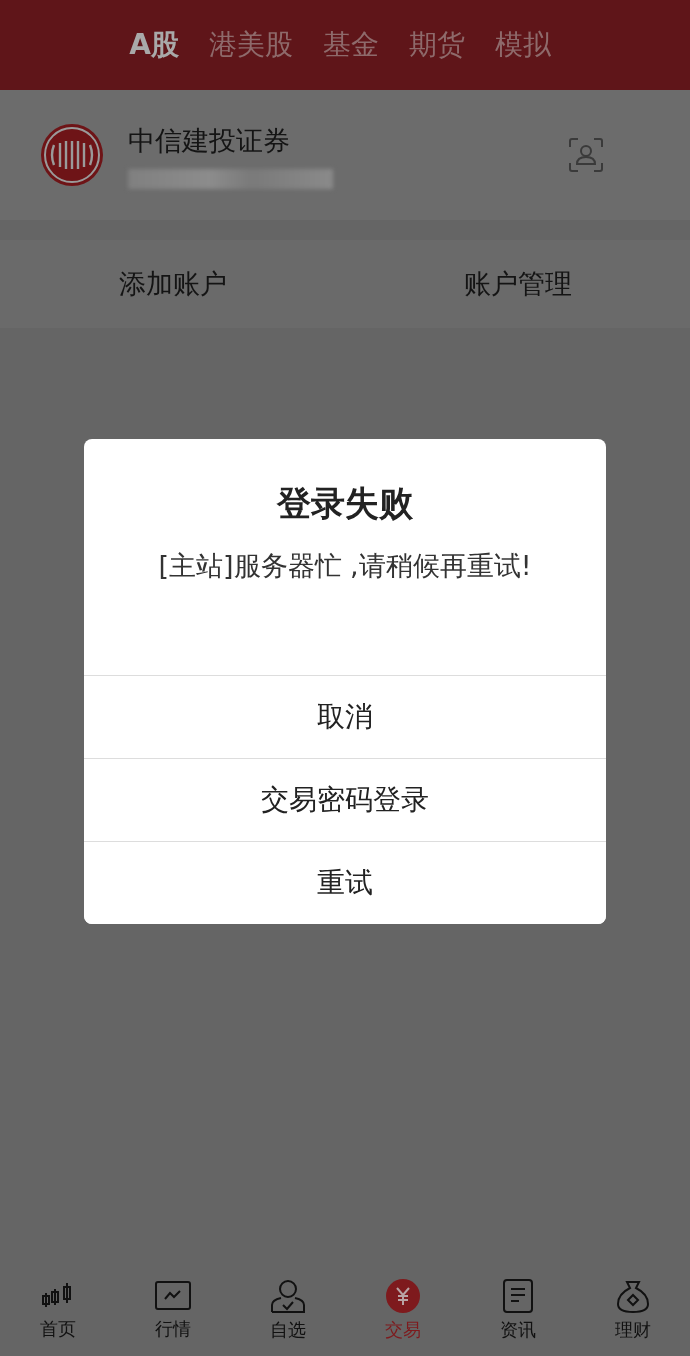 This screenshot has width=690, height=1356. What do you see at coordinates (345, 565) in the screenshot?
I see `dialog-message: [主站]服务器忙 ,请稍候再重试!` at bounding box center [345, 565].